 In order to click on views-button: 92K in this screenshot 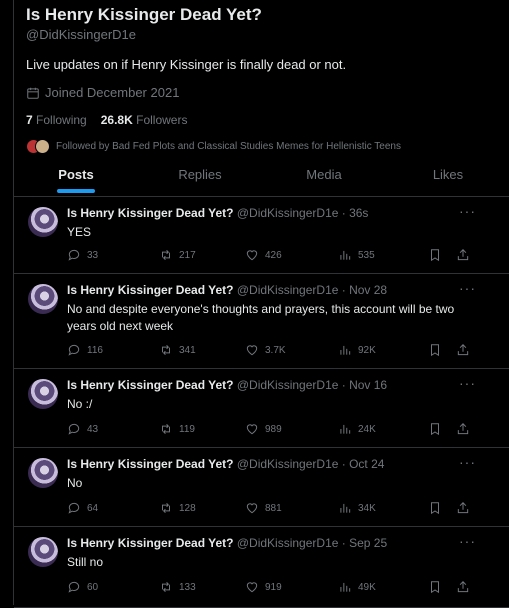, I will do `click(383, 350)`.